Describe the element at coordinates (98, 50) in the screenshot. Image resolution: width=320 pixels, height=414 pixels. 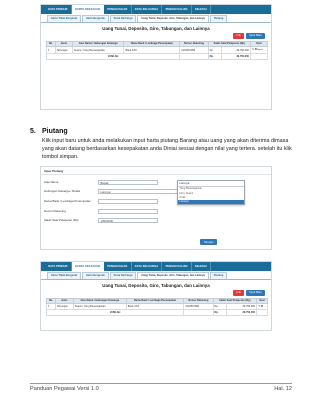
I see `cell-atas-nama: Suami / Yang Bersangkutan` at that location.